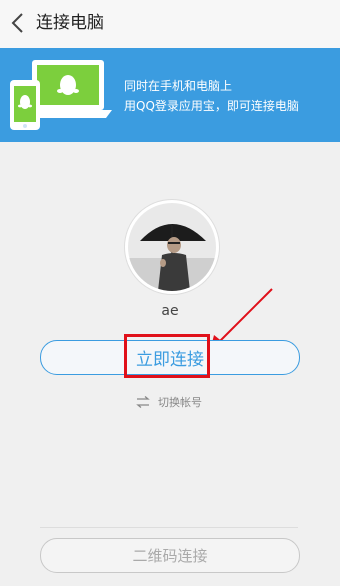  What do you see at coordinates (180, 402) in the screenshot?
I see `switch-account-label: 切换帐号` at bounding box center [180, 402].